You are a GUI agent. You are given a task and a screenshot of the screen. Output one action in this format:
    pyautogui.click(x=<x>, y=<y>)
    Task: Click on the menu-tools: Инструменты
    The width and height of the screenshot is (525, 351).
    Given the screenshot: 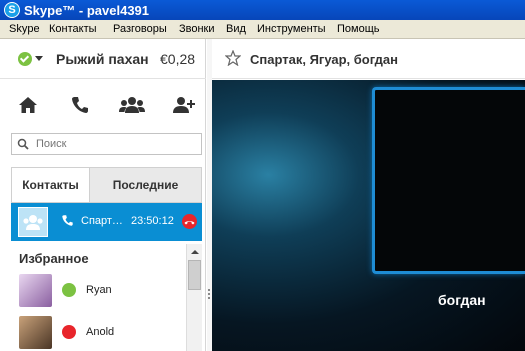 What is the action you would take?
    pyautogui.click(x=291, y=29)
    